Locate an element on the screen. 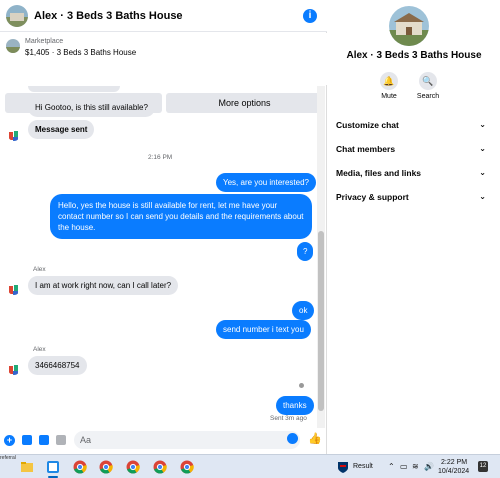 Image resolution: width=500 pixels, height=478 pixels. mute-button: 🔔 Mute is located at coordinates (389, 86).